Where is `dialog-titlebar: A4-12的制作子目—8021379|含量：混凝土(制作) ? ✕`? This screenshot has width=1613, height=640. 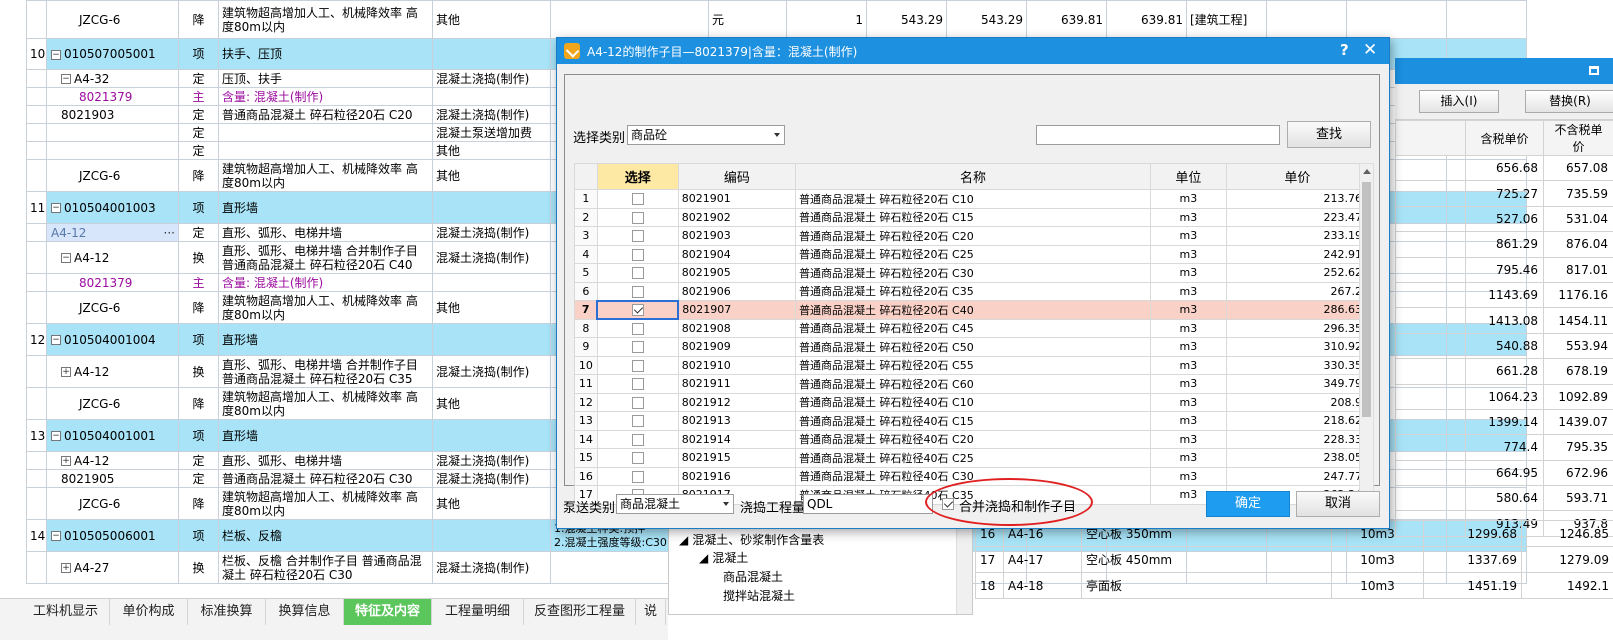 dialog-titlebar: A4-12的制作子目—8021379|含量：混凝土(制作) ? ✕ is located at coordinates (973, 51).